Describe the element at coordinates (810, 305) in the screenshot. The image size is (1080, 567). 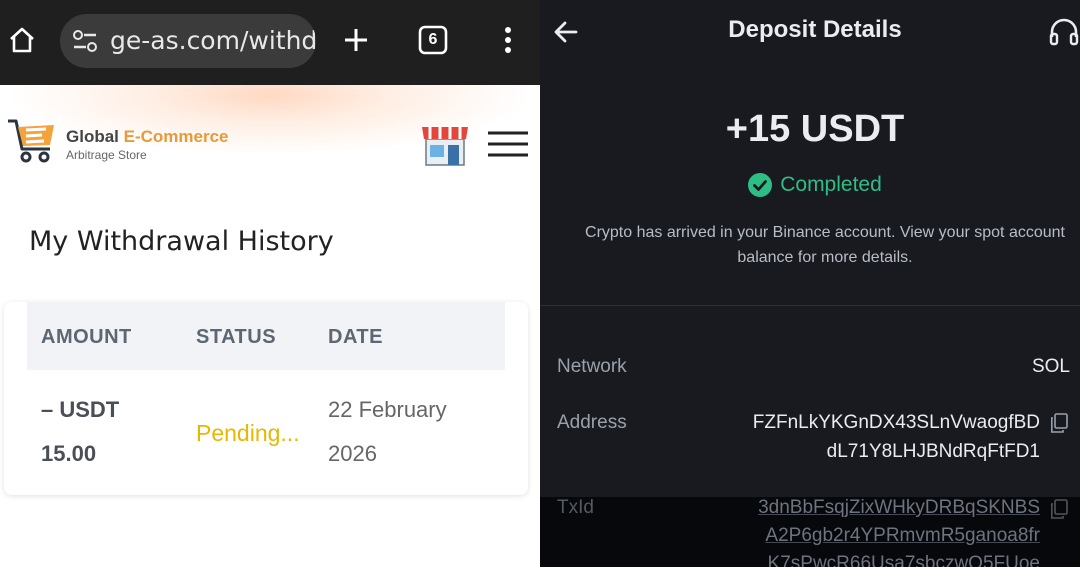
I see `divider` at that location.